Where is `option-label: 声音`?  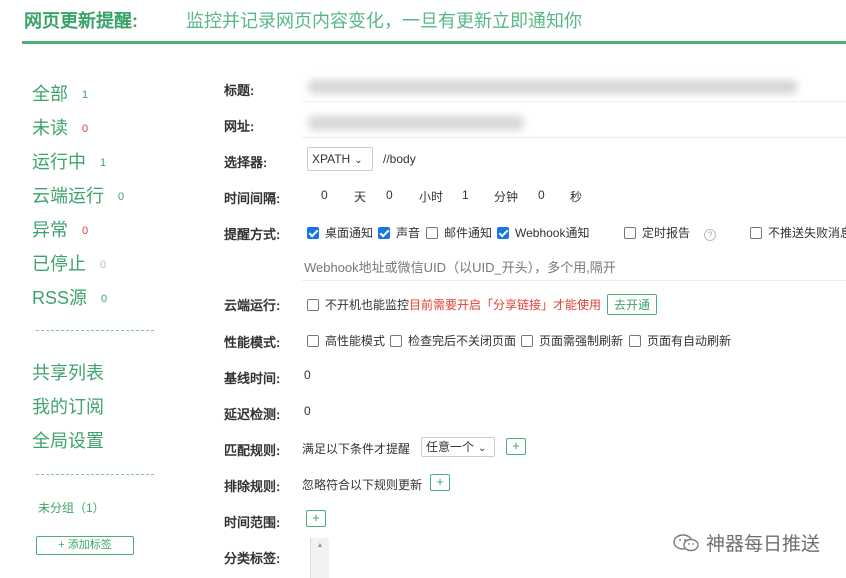 option-label: 声音 is located at coordinates (408, 233).